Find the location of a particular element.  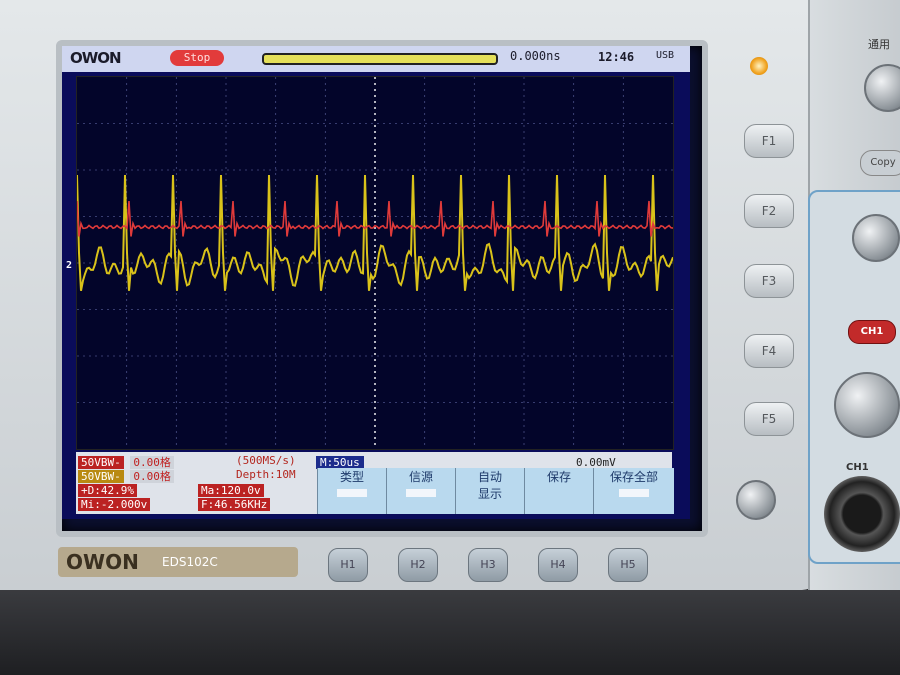

f1-key: F1 is located at coordinates (769, 141).